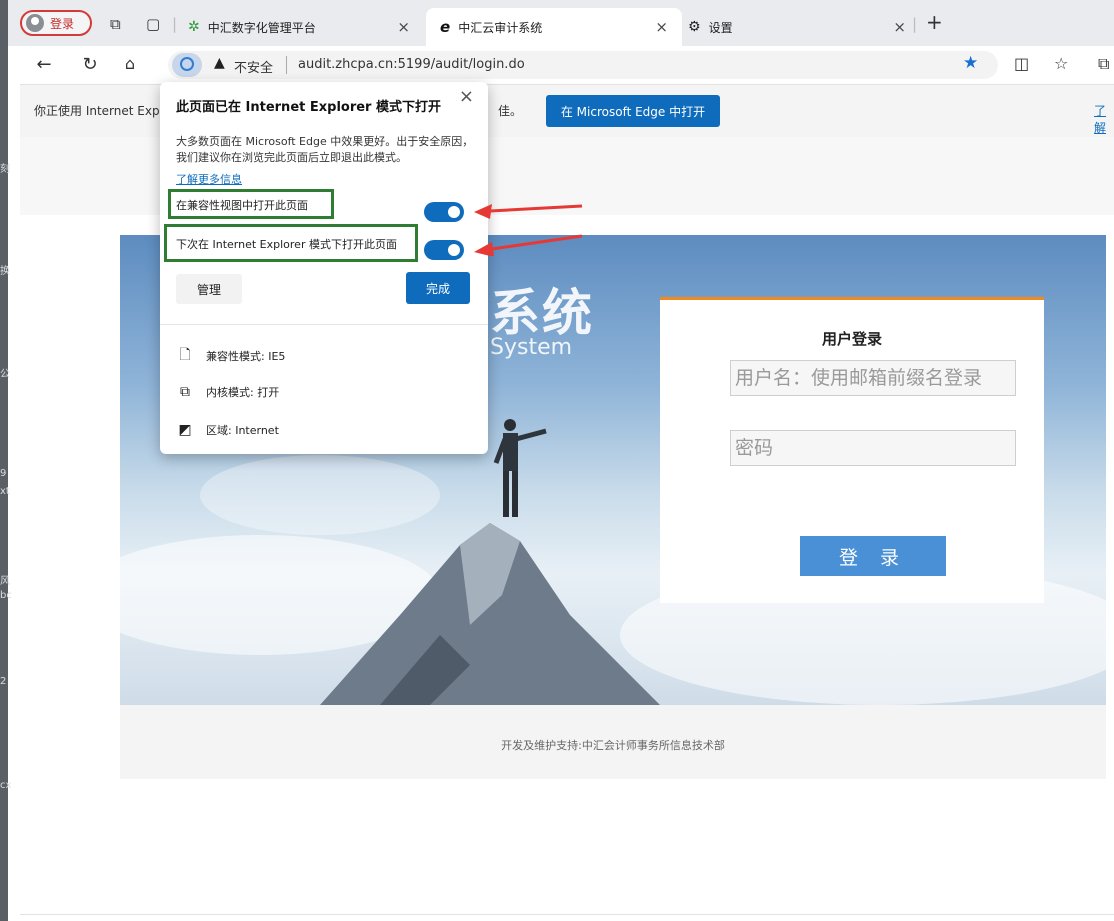 Image resolution: width=1114 pixels, height=921 pixels. I want to click on engine-mode-row: ⧉ 内核模式: 打开, so click(227, 392).